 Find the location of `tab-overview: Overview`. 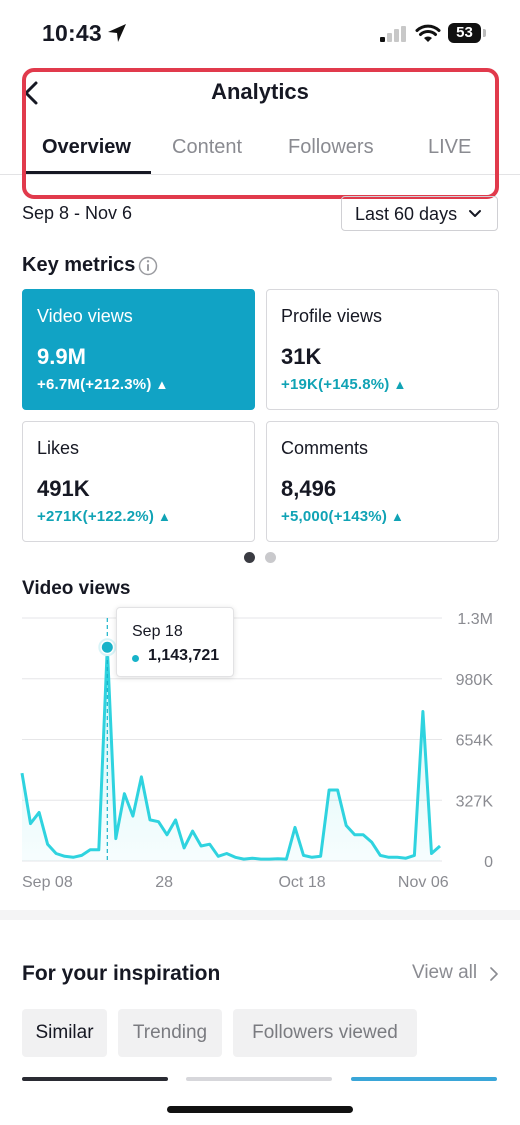

tab-overview: Overview is located at coordinates (86, 147).